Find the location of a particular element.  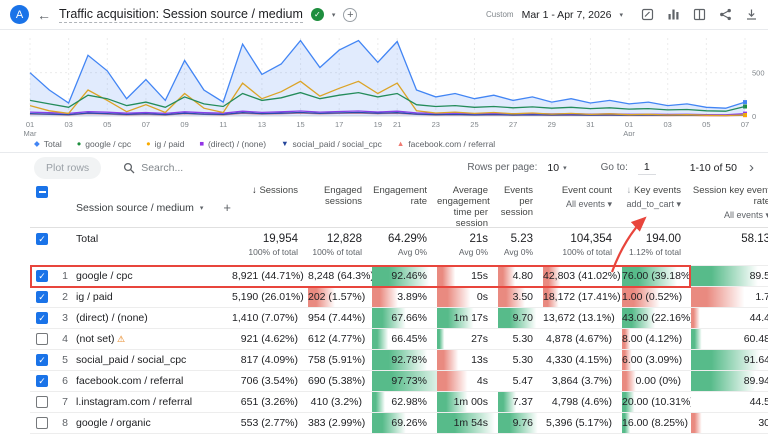

column-header: Session key event rate All events ▾ is located at coordinates (729, 204).